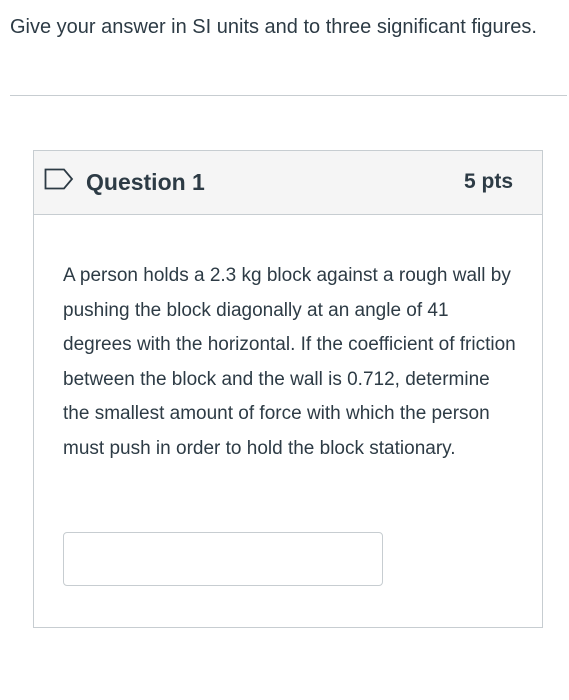 Image resolution: width=569 pixels, height=700 pixels. Describe the element at coordinates (288, 183) in the screenshot. I see `question-header: Question 1 5 pts` at that location.